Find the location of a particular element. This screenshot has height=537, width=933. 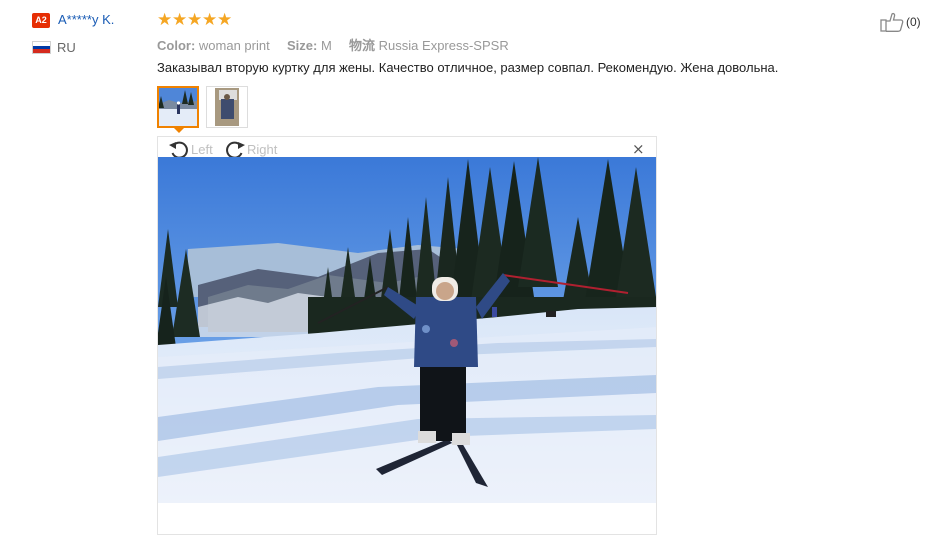

helpful-button: (0) is located at coordinates (900, 22).